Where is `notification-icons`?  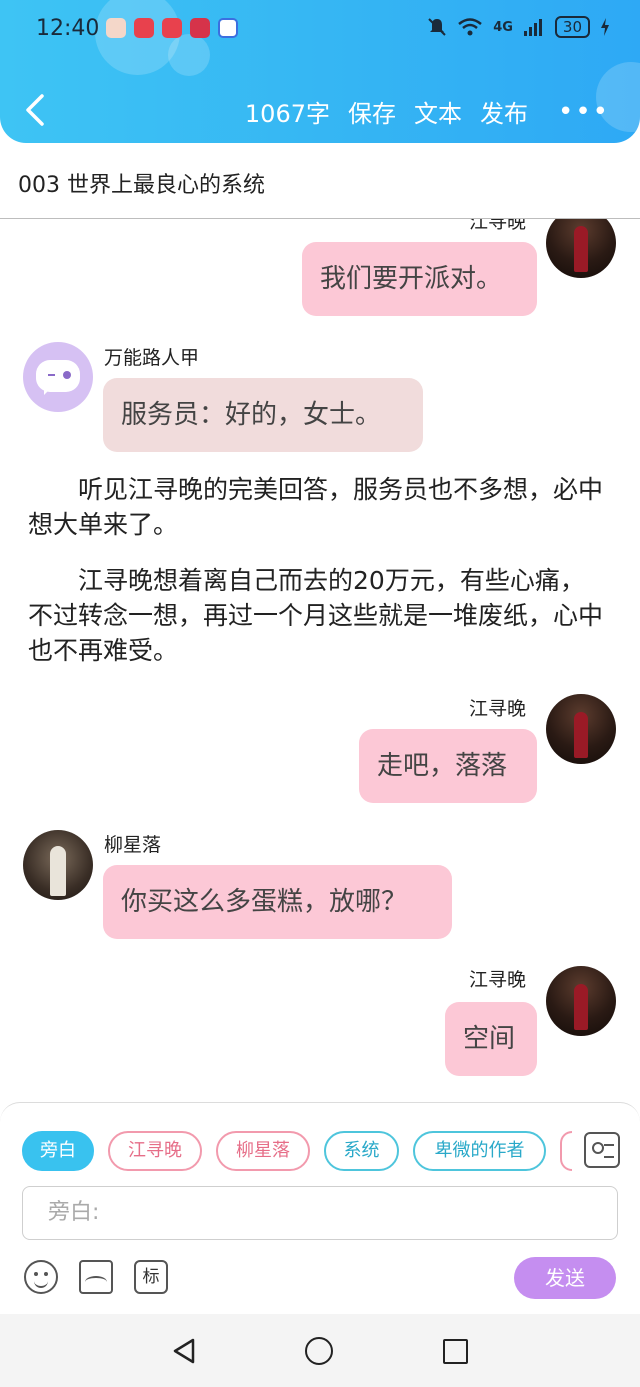 notification-icons is located at coordinates (172, 28).